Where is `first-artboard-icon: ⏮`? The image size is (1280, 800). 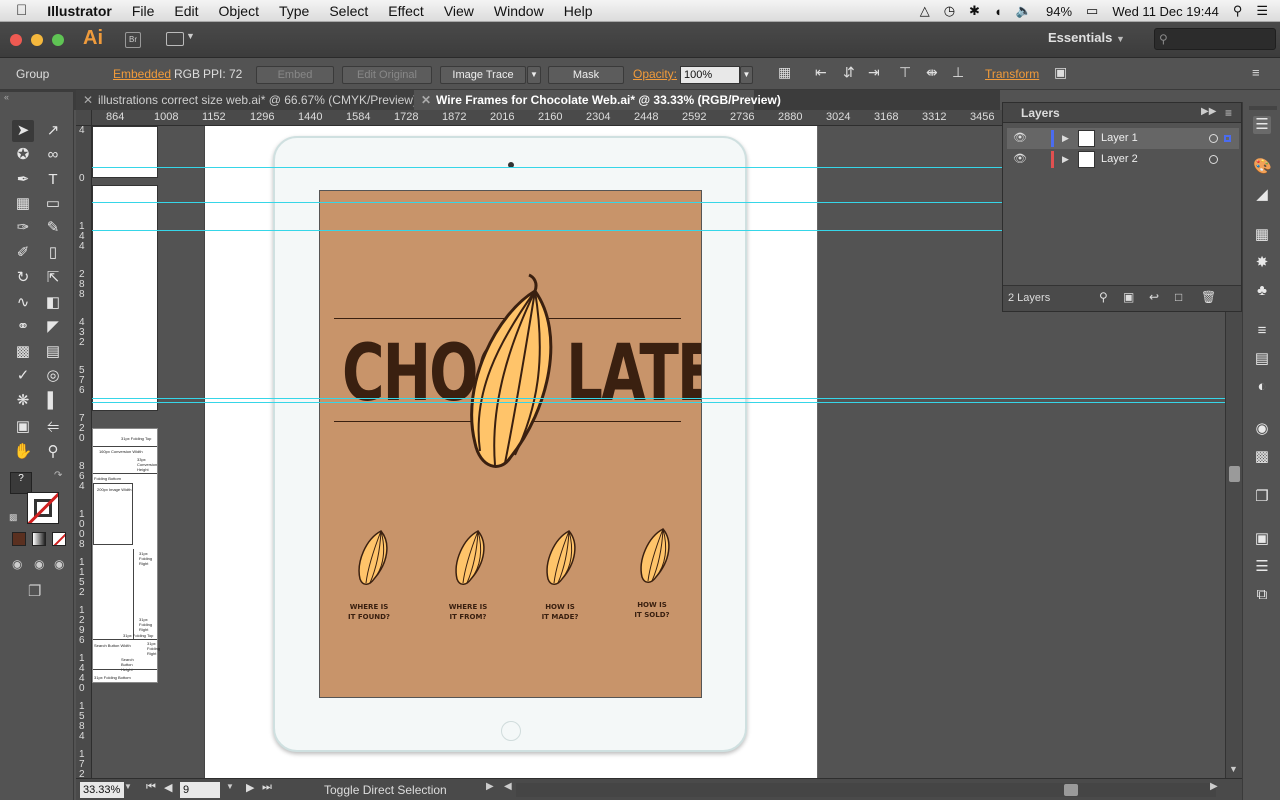 first-artboard-icon: ⏮ is located at coordinates (151, 787).